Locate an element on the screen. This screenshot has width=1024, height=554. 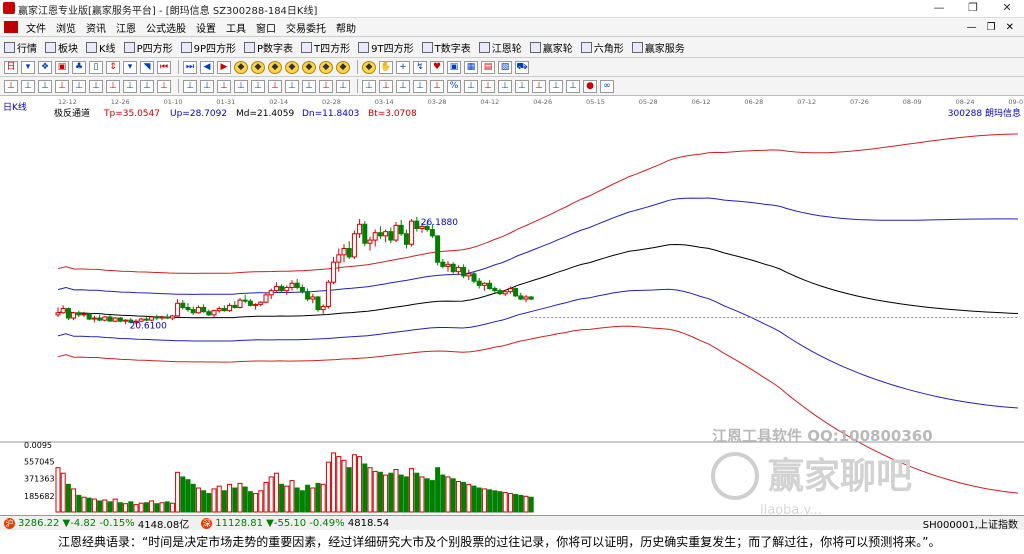
toolbar2-tool-16-icon: ◆ is located at coordinates (292, 67).